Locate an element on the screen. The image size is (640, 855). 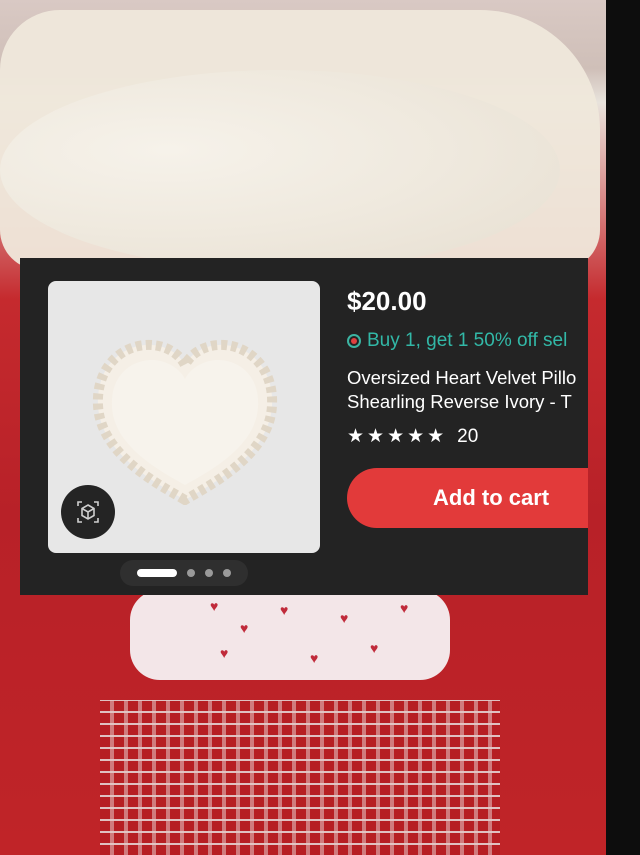
product-image is located at coordinates (184, 417).